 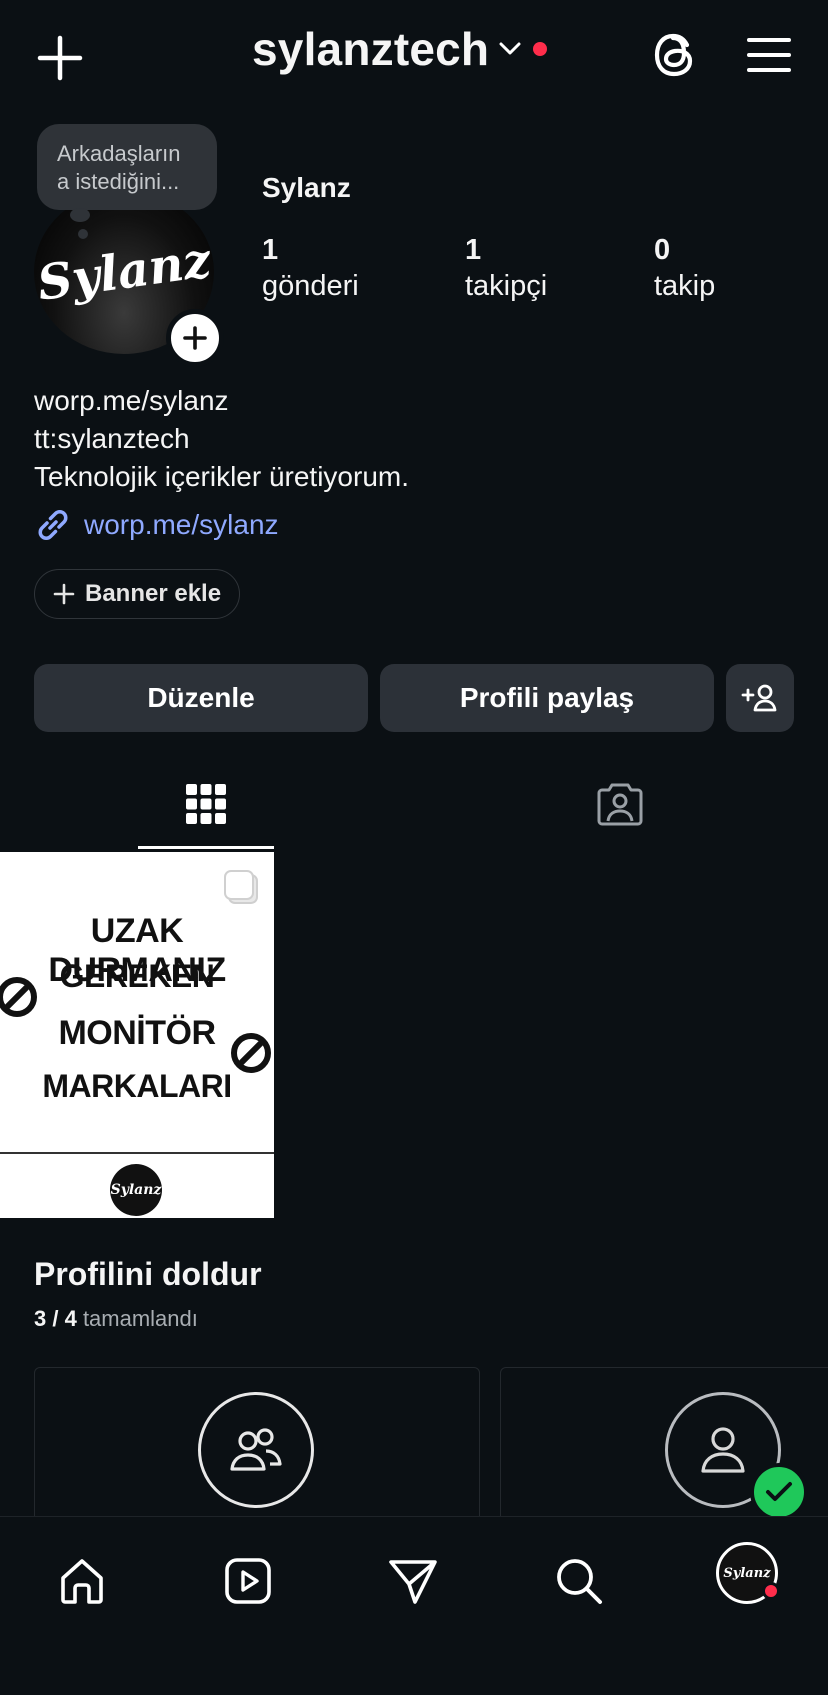 What do you see at coordinates (306, 187) in the screenshot?
I see `display-name: Sylanz` at bounding box center [306, 187].